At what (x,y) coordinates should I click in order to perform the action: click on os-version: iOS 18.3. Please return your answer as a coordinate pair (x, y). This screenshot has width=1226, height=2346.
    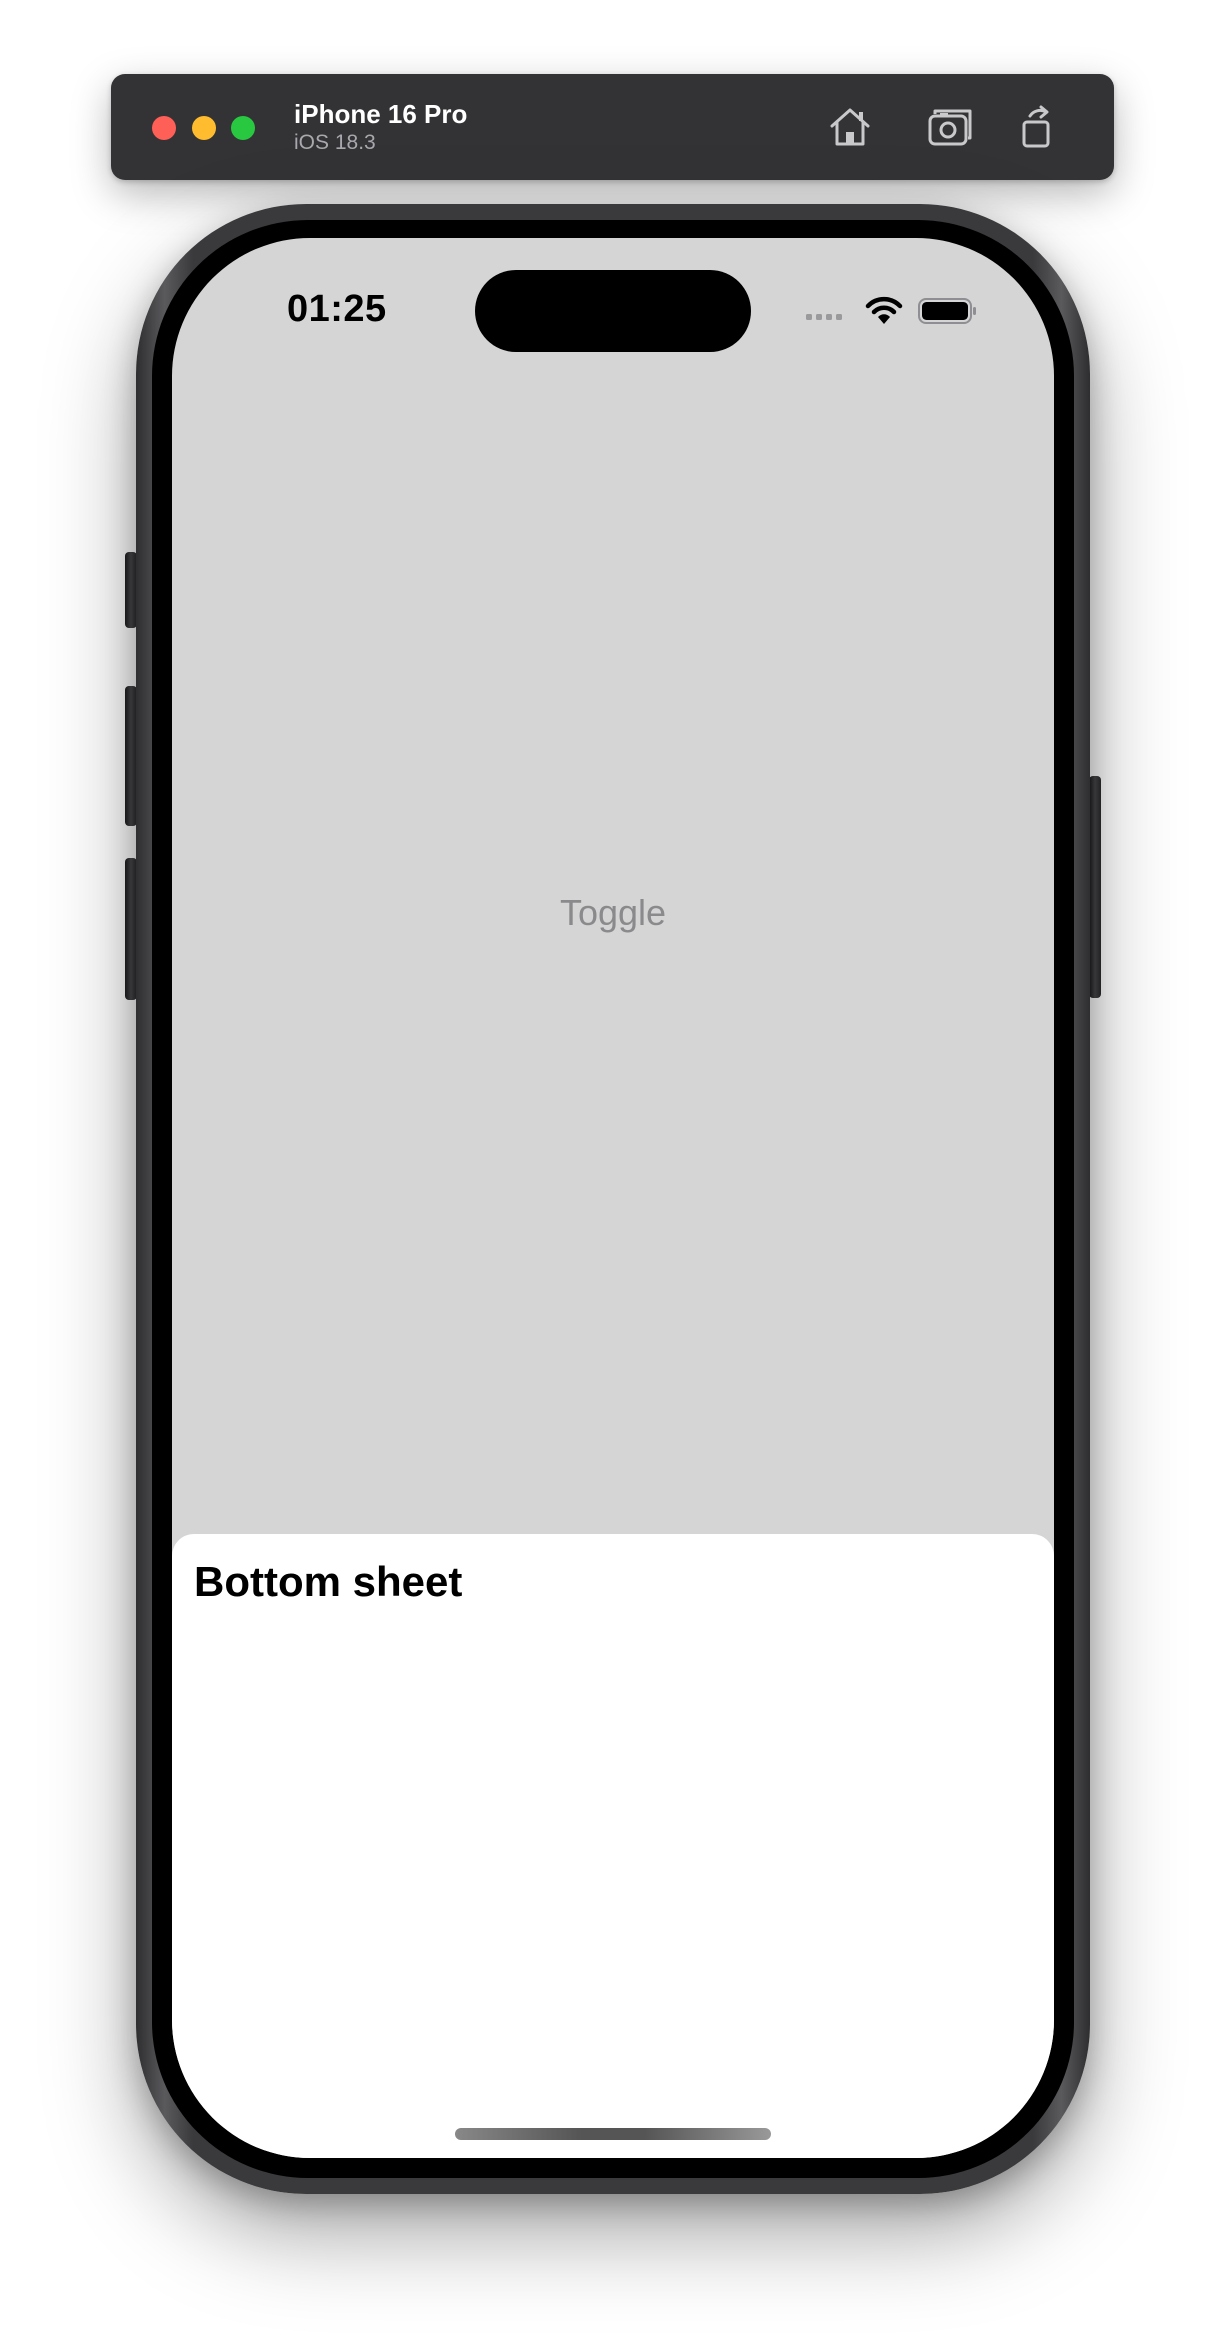
    Looking at the image, I should click on (335, 142).